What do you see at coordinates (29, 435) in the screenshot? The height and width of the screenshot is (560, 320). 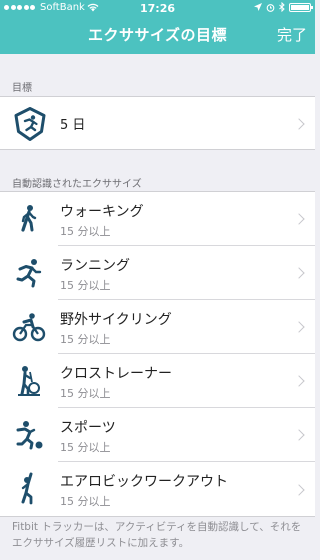 I see `sports-icon` at bounding box center [29, 435].